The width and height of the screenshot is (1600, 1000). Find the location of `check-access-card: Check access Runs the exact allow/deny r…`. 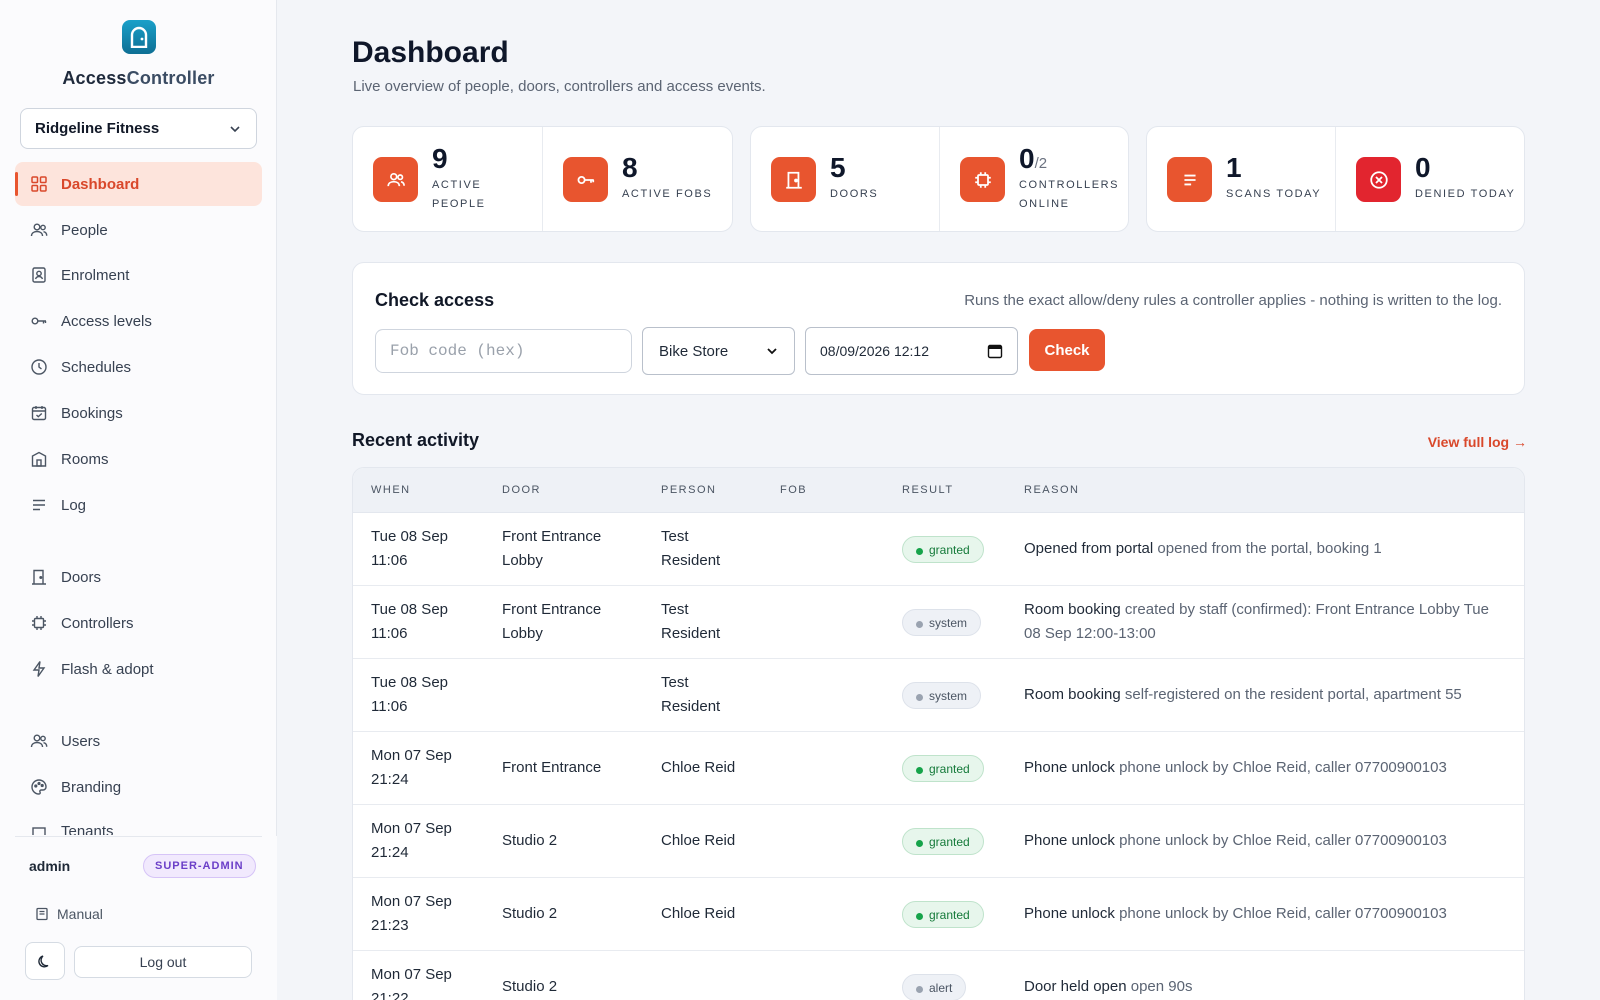

check-access-card: Check access Runs the exact allow/deny r… is located at coordinates (938, 328).